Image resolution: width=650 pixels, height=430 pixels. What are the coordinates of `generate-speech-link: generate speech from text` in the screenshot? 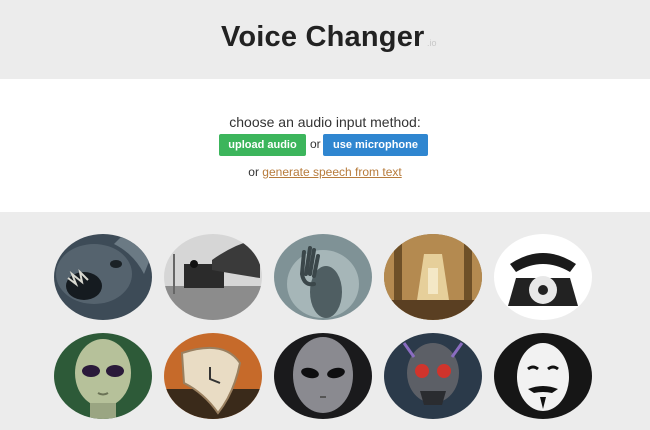 It's located at (331, 172).